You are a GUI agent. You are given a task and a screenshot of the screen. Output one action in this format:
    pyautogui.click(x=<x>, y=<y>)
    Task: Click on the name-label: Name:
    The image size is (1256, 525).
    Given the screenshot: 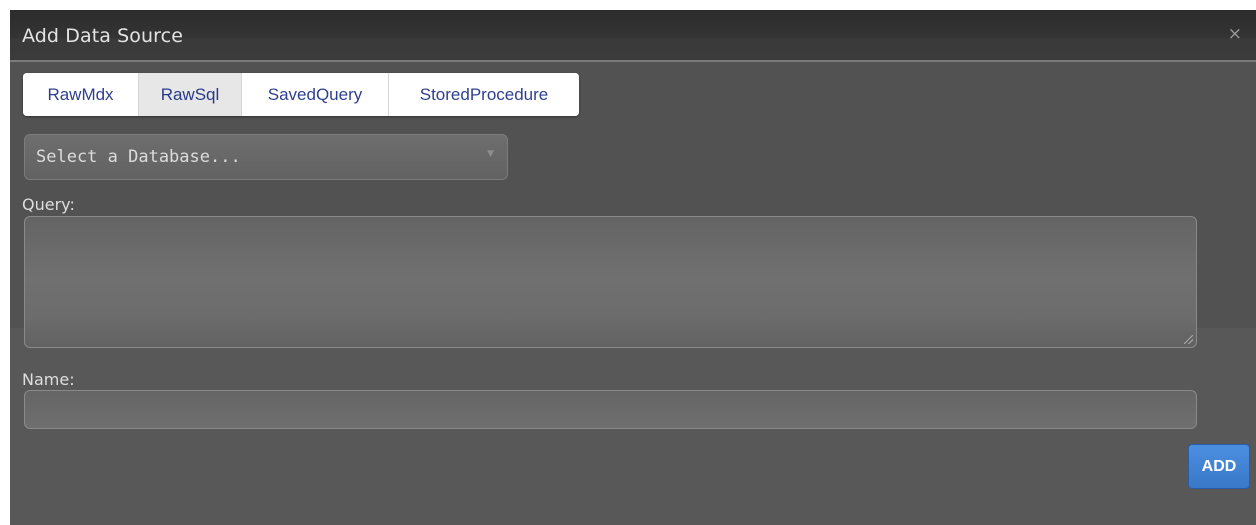 What is the action you would take?
    pyautogui.click(x=48, y=379)
    